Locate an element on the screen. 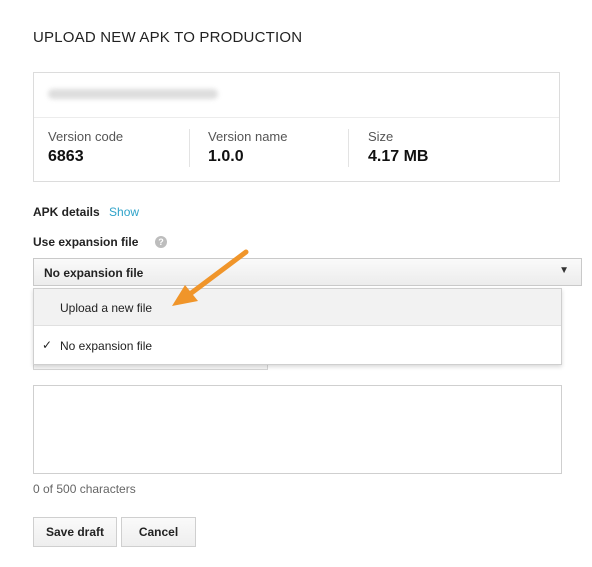 This screenshot has width=592, height=567. expansion-file-select: No expansion file ▼ is located at coordinates (307, 272).